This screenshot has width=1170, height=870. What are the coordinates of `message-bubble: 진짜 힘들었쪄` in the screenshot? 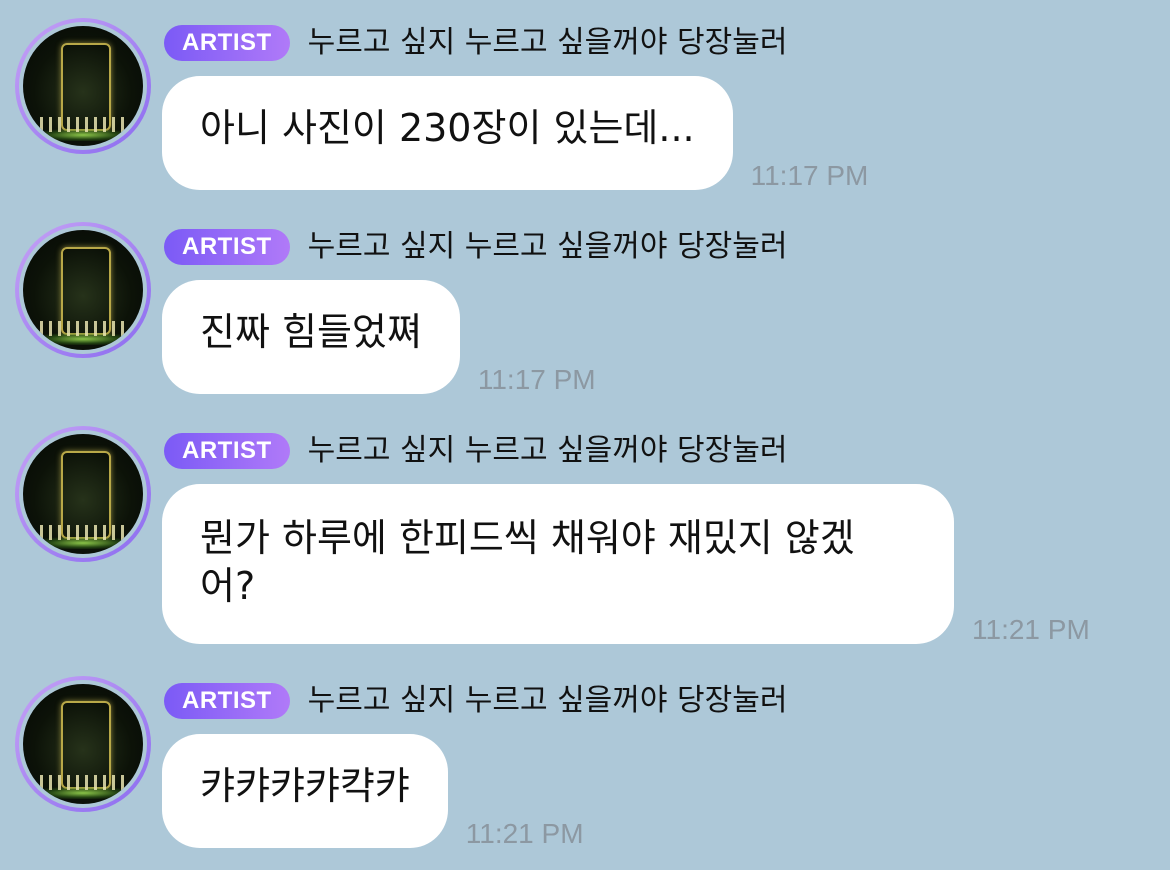 It's located at (311, 337).